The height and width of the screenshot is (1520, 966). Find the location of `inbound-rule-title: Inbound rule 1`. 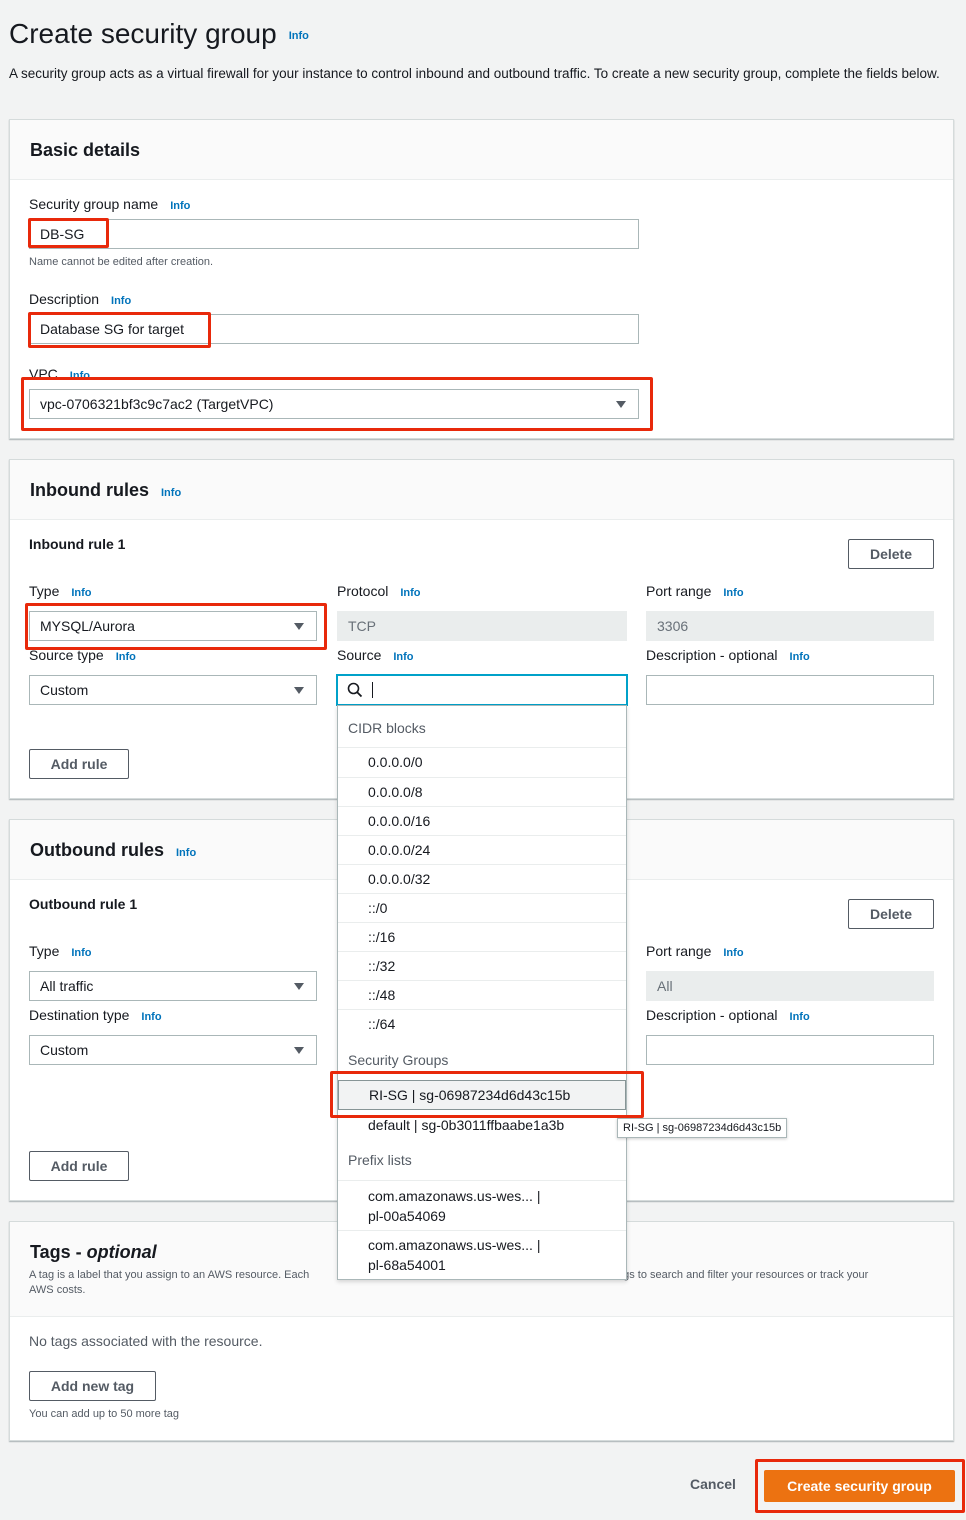

inbound-rule-title: Inbound rule 1 is located at coordinates (77, 544).